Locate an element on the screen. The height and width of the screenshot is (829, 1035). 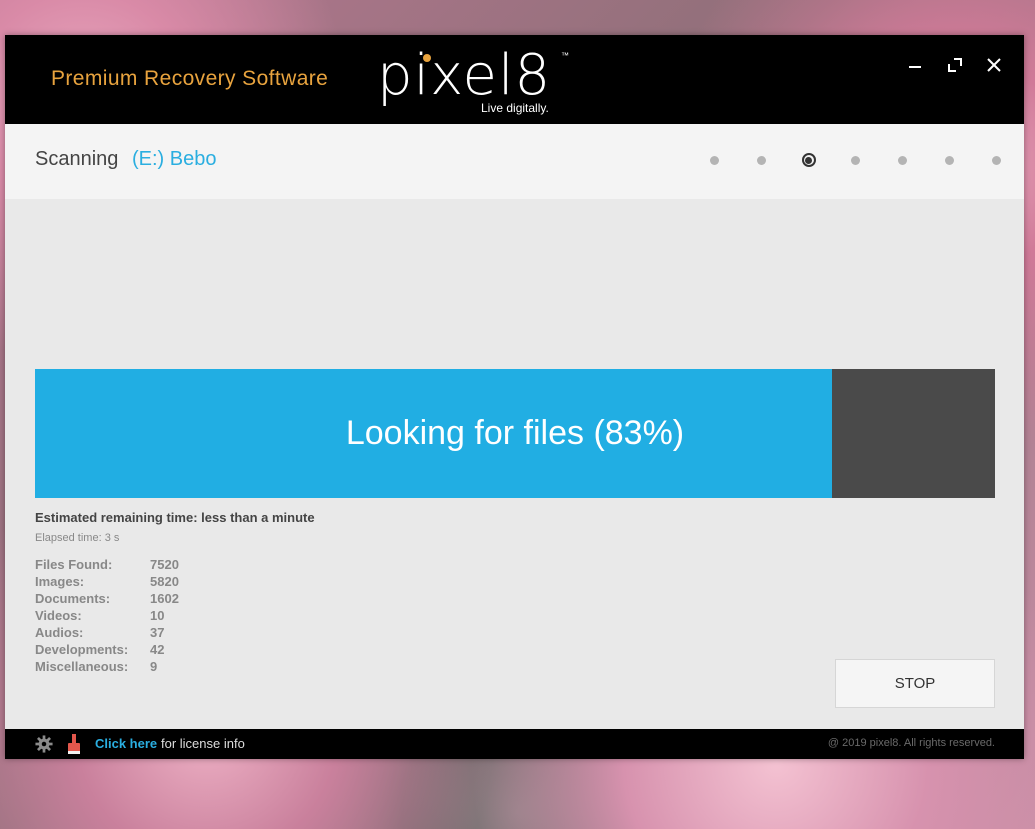
scanning-label: Scanning is located at coordinates (77, 159).